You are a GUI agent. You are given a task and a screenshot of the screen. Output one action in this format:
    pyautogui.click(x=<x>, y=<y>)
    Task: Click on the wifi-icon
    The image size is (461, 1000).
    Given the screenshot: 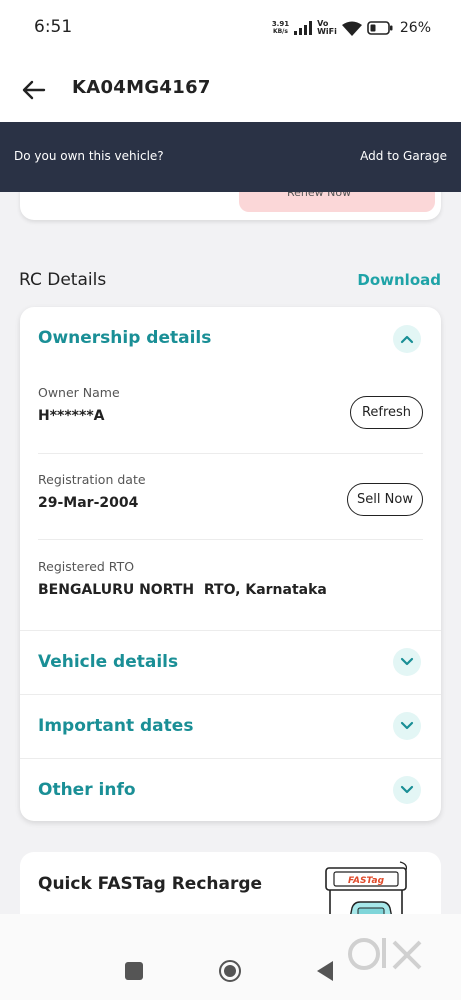 What is the action you would take?
    pyautogui.click(x=351, y=28)
    